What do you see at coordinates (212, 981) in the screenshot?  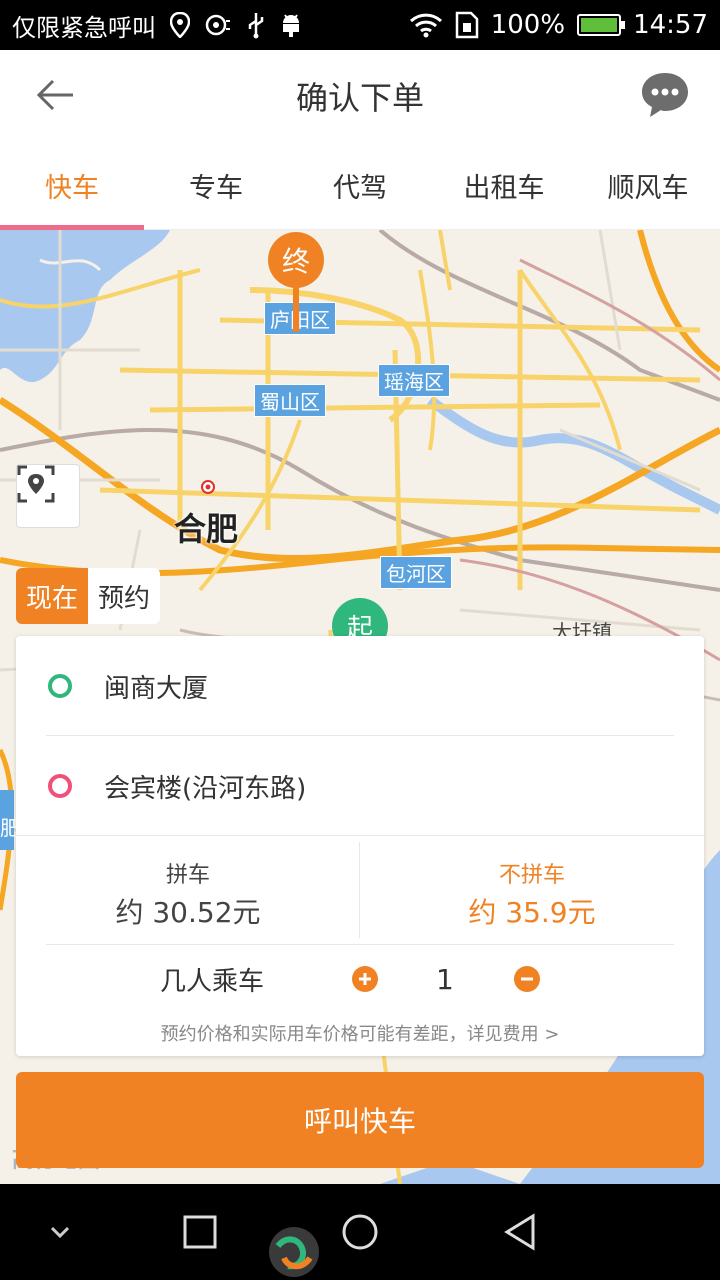 I see `passenger-label: 几人乘车` at bounding box center [212, 981].